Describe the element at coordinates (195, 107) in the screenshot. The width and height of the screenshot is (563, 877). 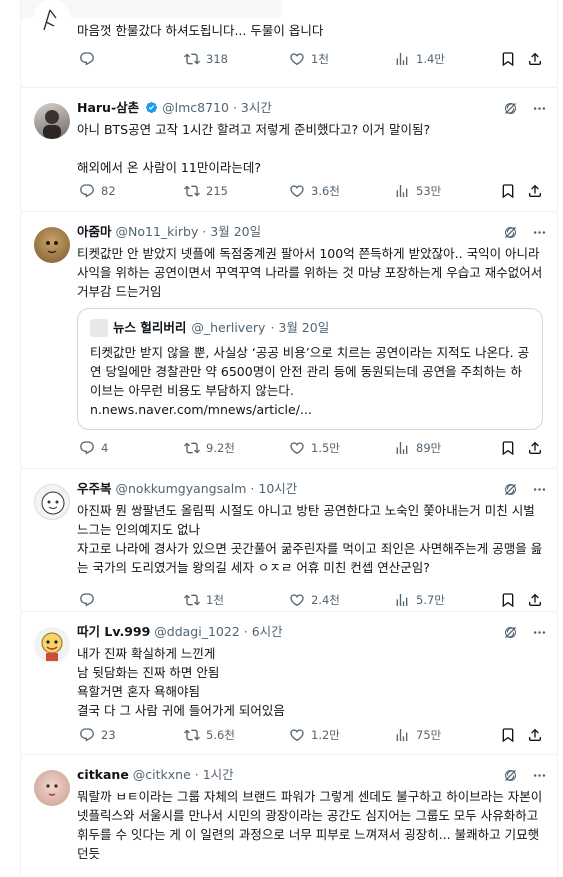
I see `author-handle: @lmc8710` at that location.